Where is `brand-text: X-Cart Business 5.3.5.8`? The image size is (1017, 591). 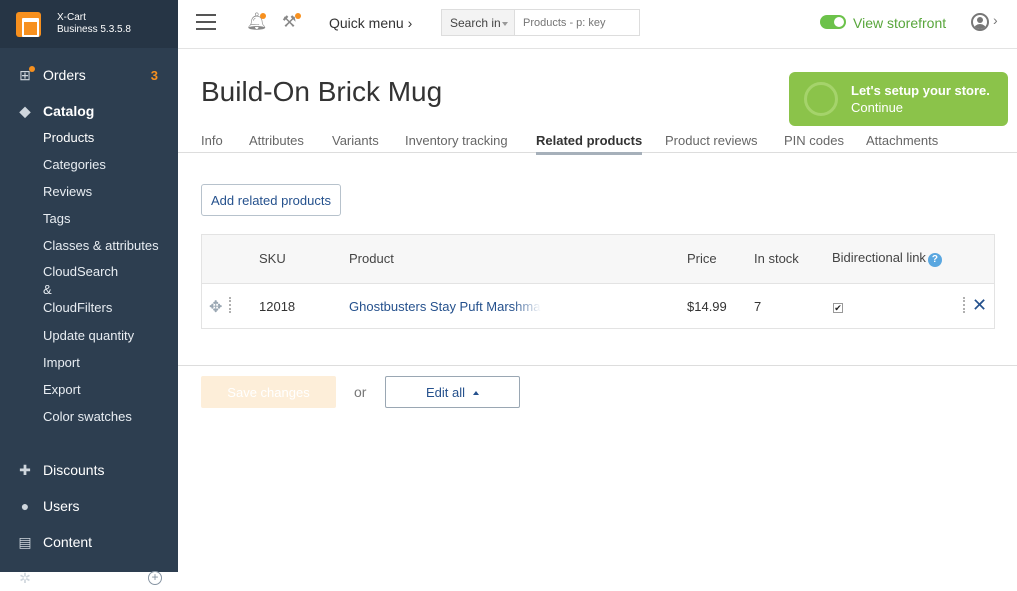
brand-text: X-Cart Business 5.3.5.8 is located at coordinates (94, 24).